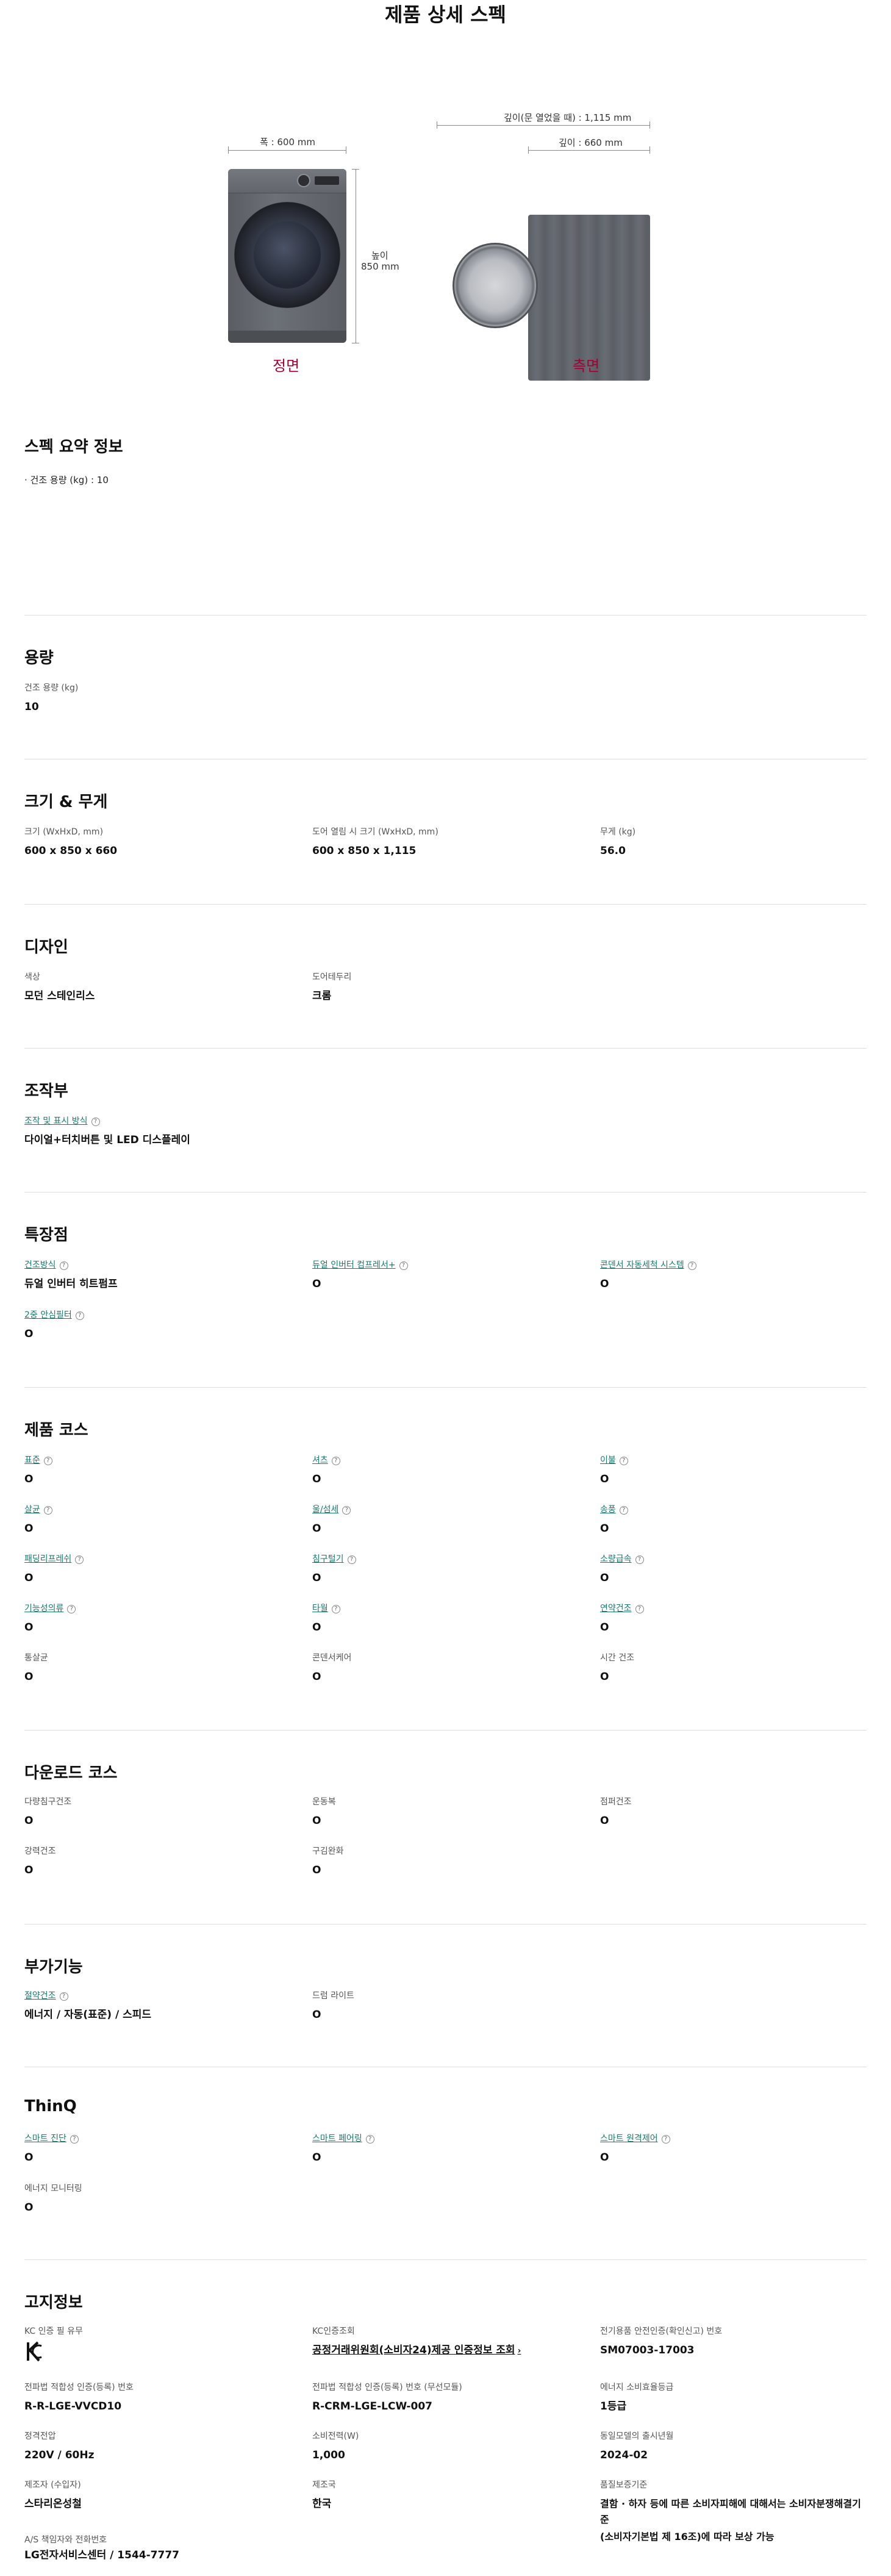 Image resolution: width=891 pixels, height=2576 pixels. What do you see at coordinates (333, 1996) in the screenshot?
I see `spec-label: 드럼 라이트` at bounding box center [333, 1996].